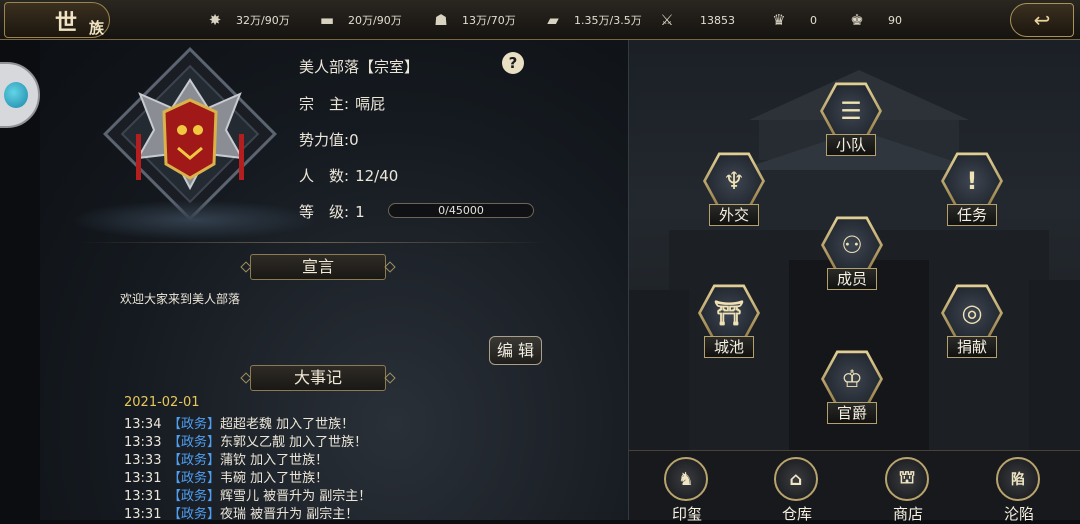  I want to click on clan-logo: 世 族, so click(57, 20).